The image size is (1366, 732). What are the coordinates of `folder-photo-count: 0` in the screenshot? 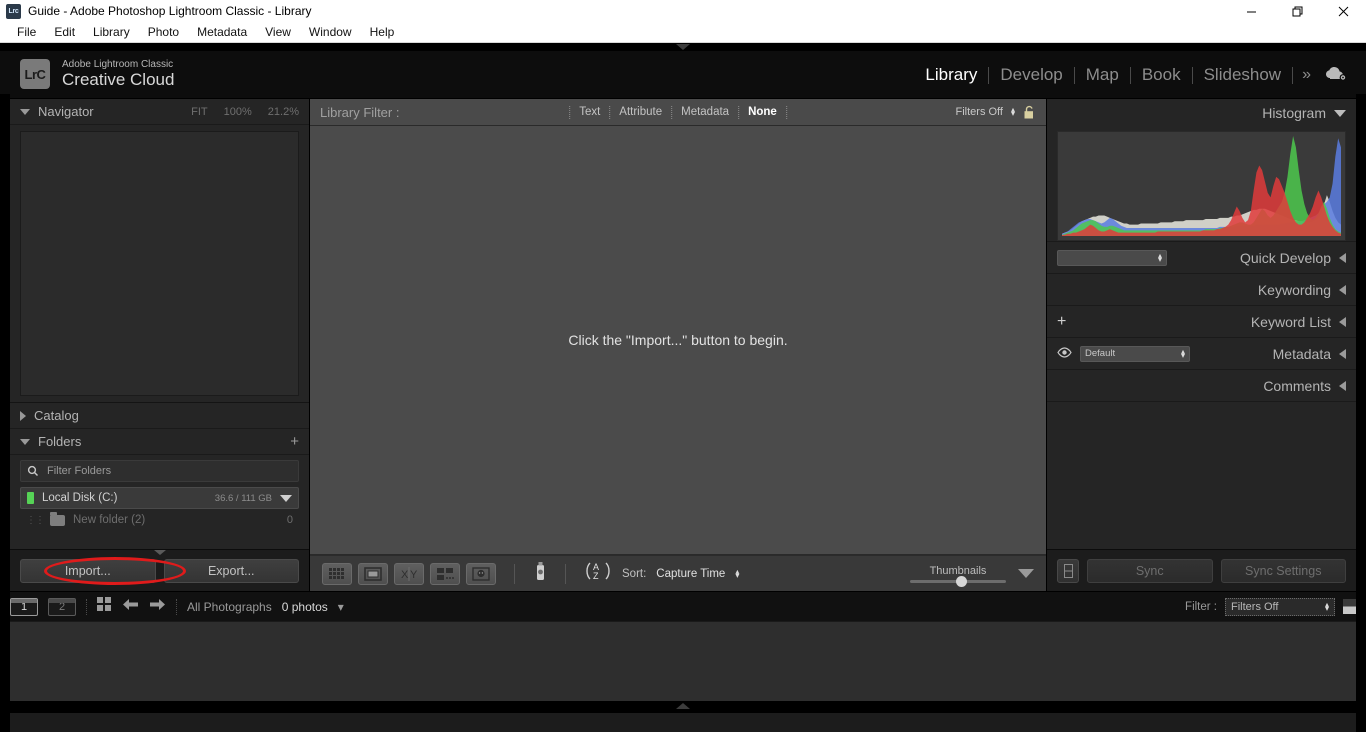 It's located at (289, 520).